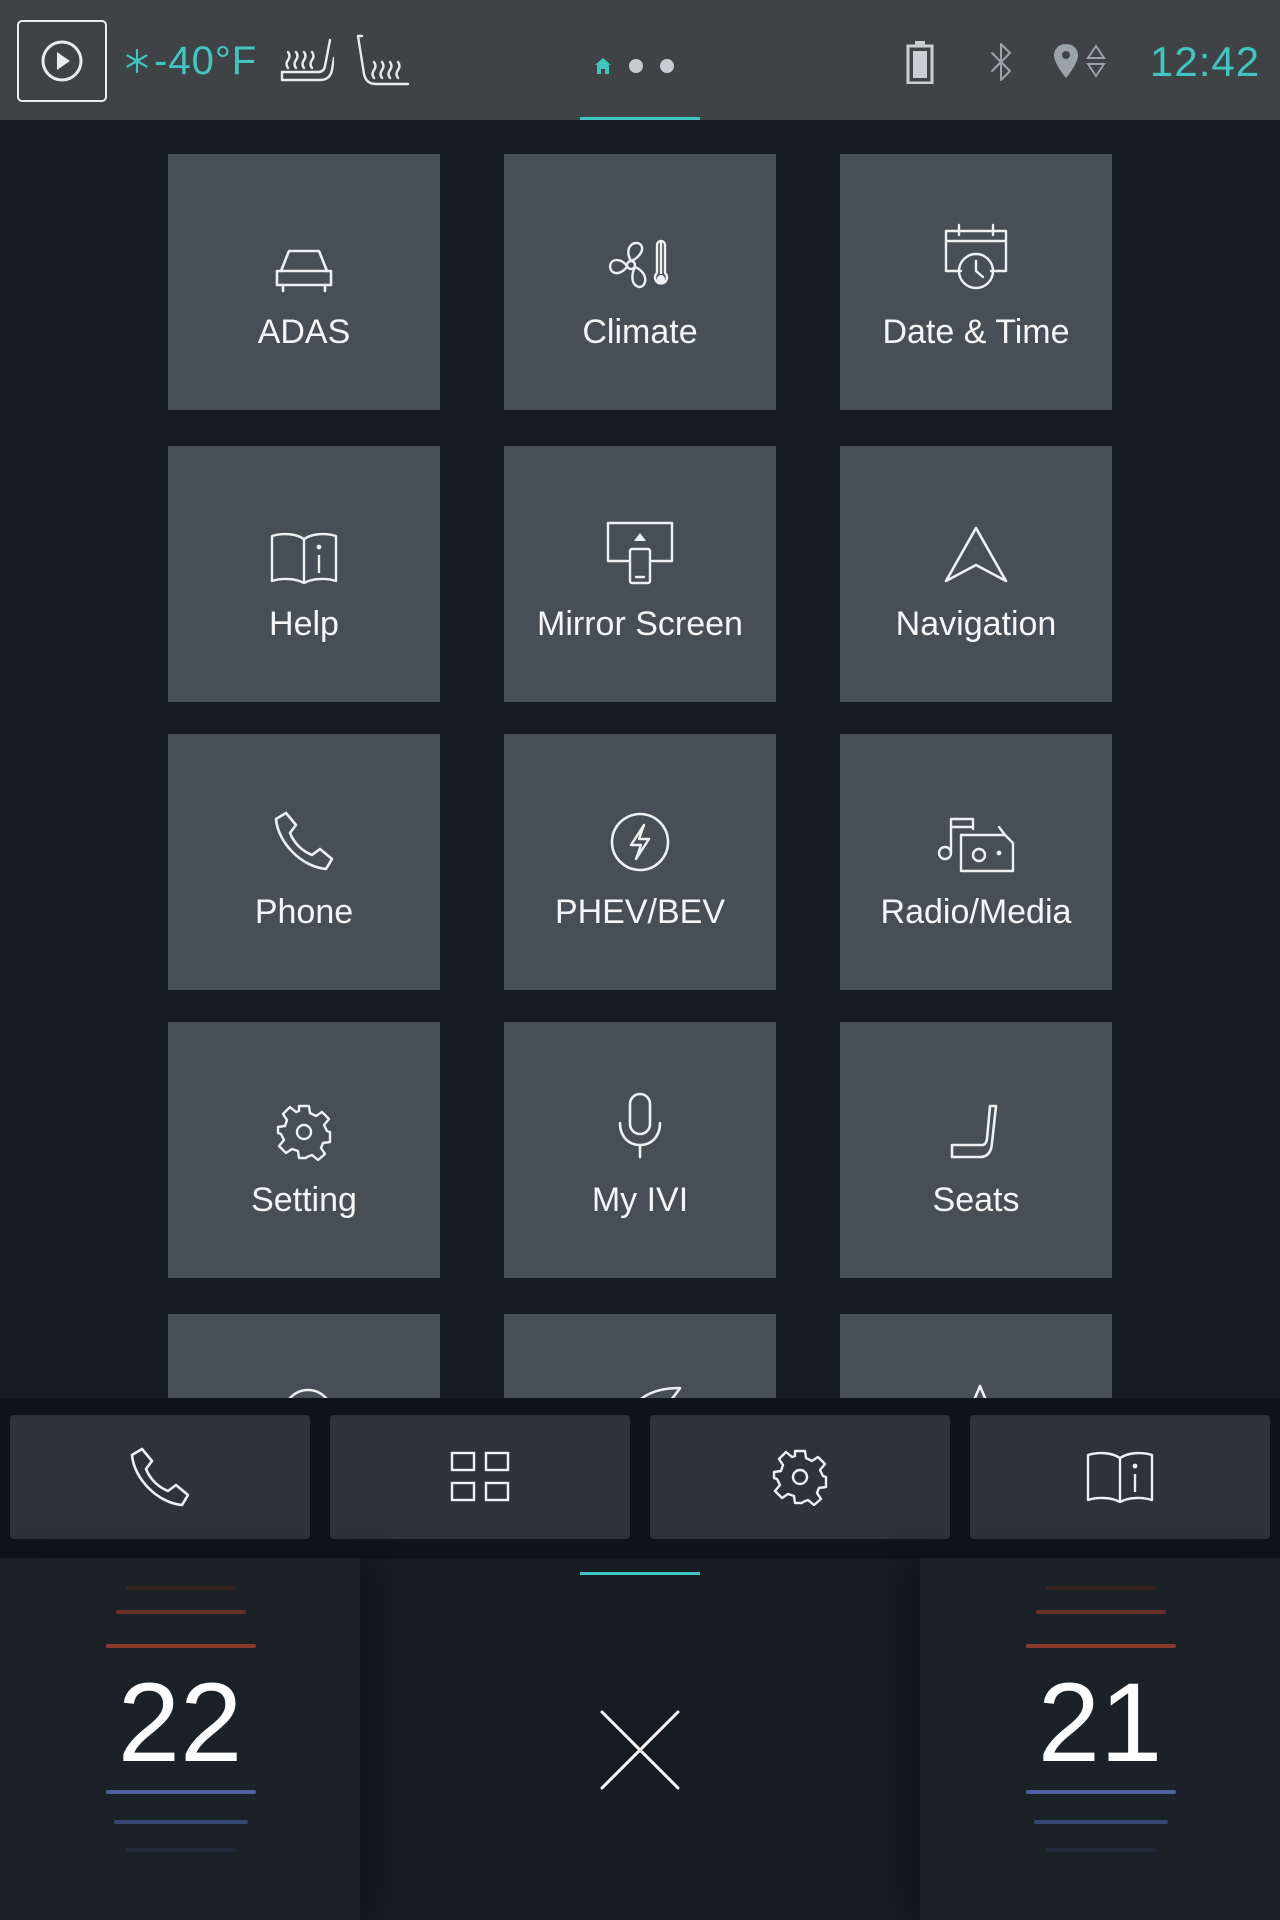  I want to click on microphone-icon, so click(640, 1125).